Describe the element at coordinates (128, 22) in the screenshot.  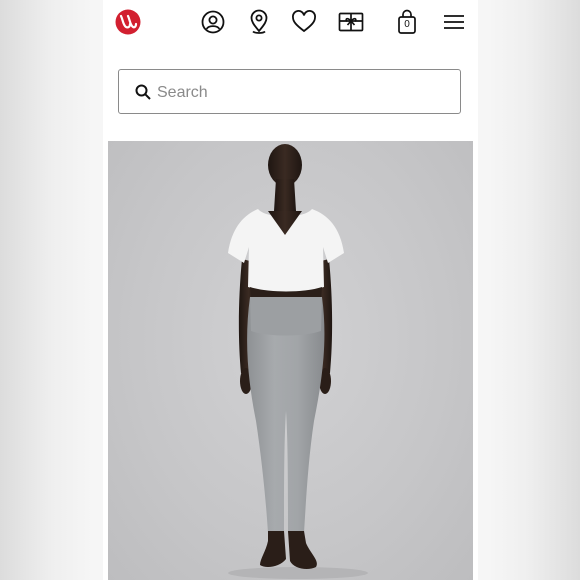
I see `lululemon-logo` at that location.